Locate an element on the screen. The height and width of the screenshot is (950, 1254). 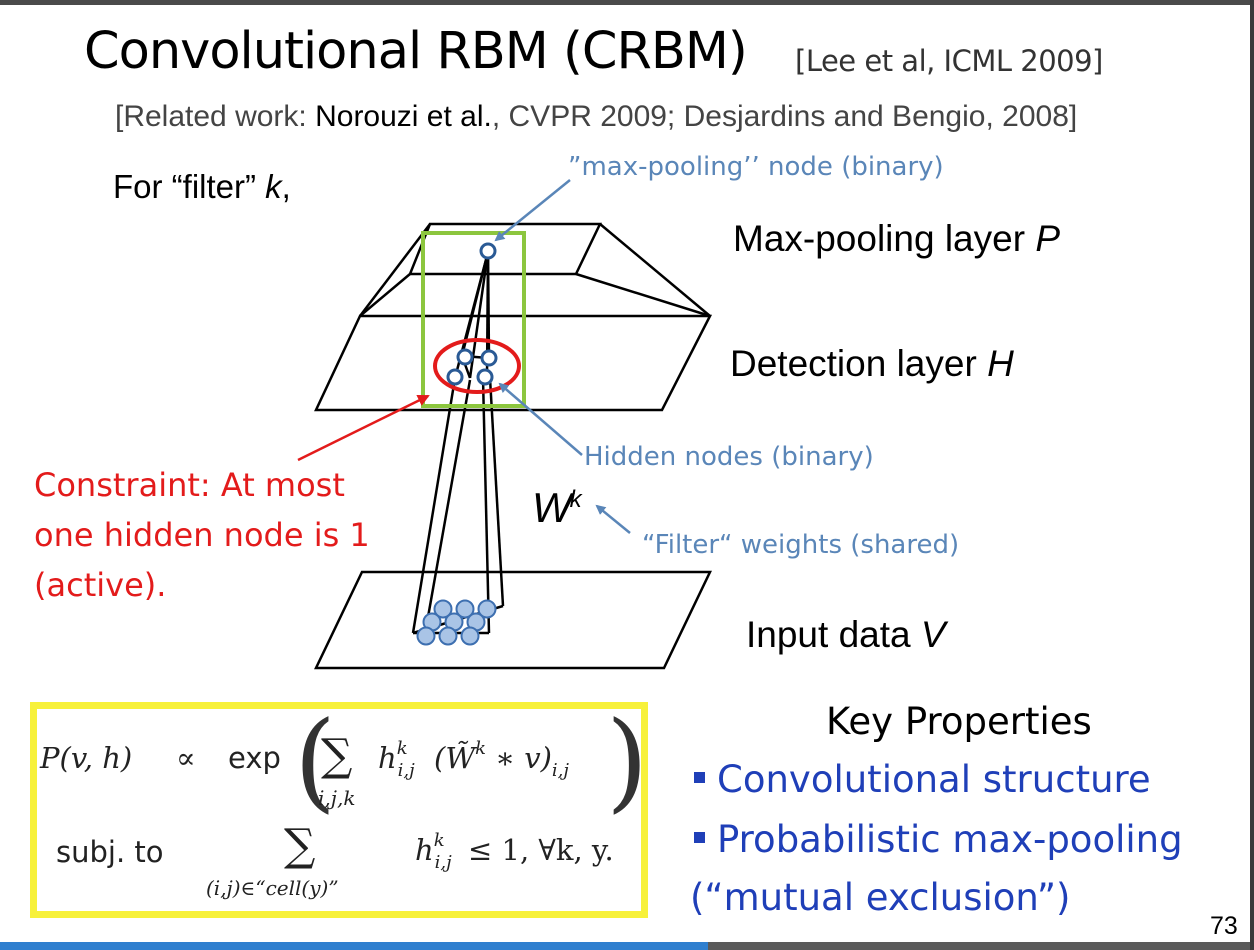
filter-weights-arrow is located at coordinates (613, 519).